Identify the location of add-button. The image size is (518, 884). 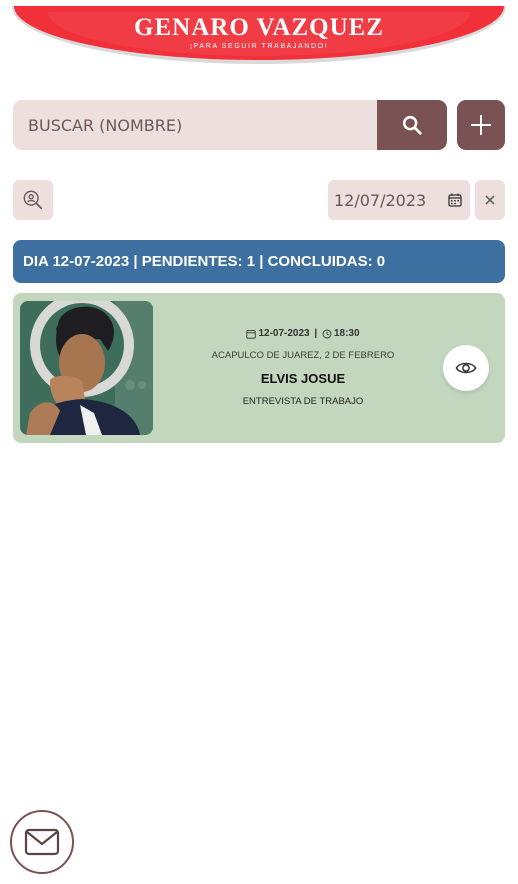
(481, 125).